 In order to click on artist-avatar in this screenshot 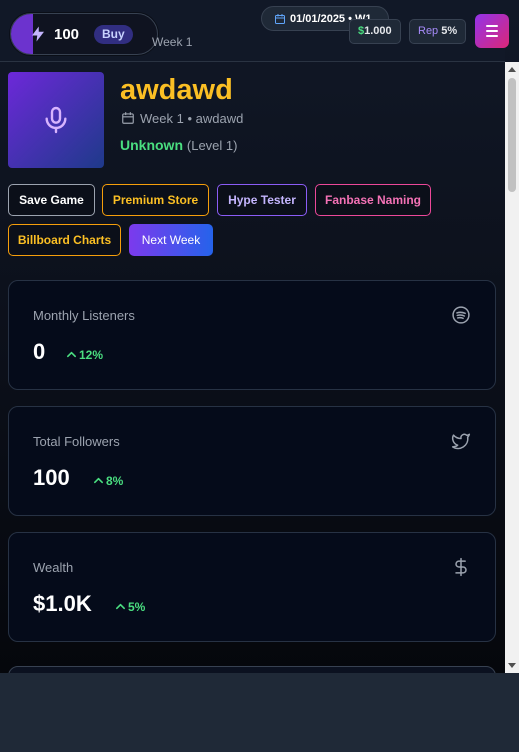, I will do `click(56, 120)`.